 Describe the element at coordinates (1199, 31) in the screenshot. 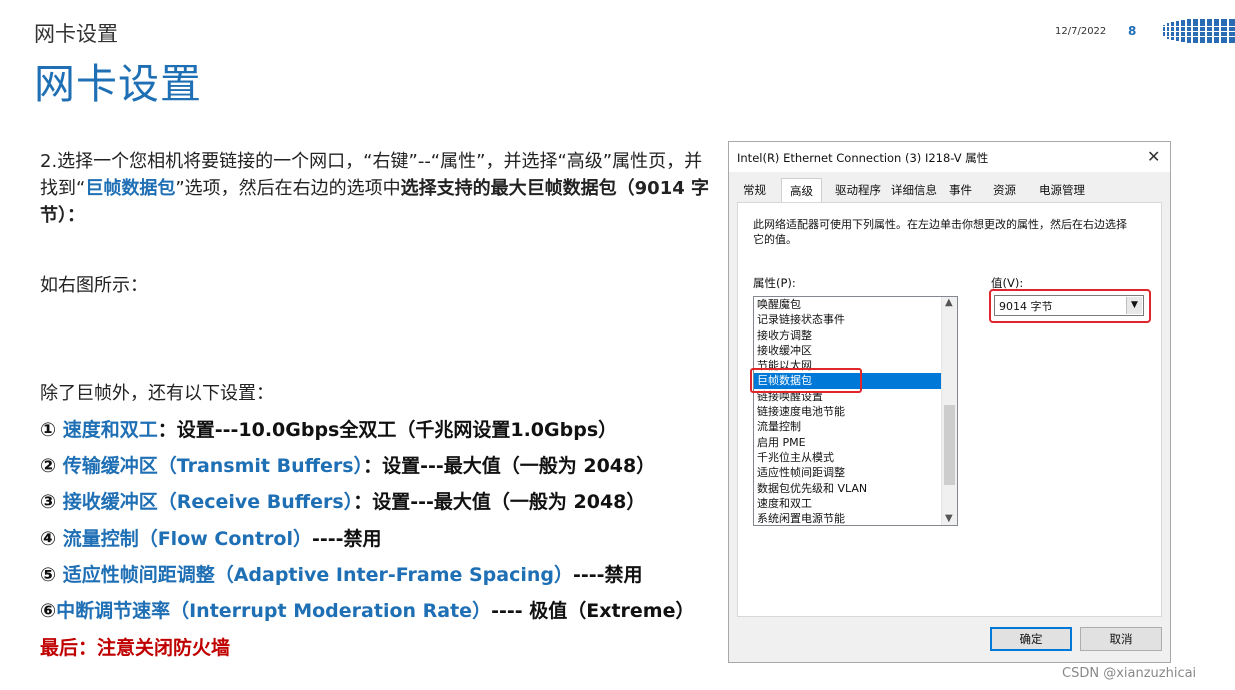

I see `company-logo-icon` at that location.